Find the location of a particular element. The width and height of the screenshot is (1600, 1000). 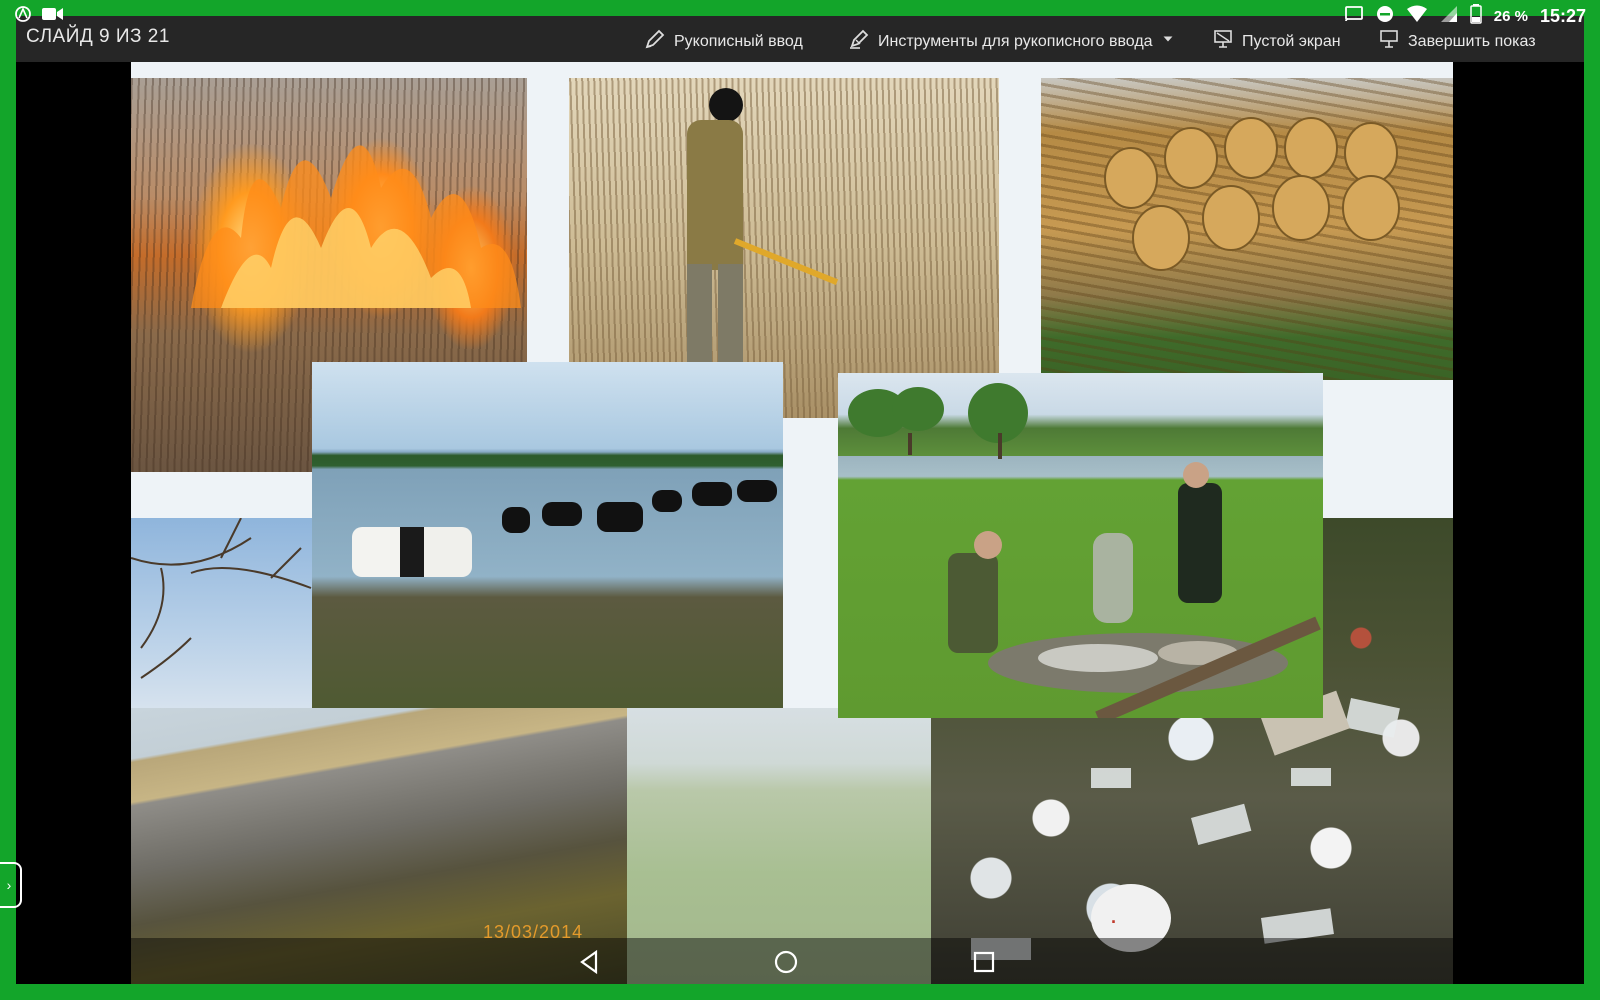

ink-tools-label: Инструменты для рукописного ввода is located at coordinates (1015, 41).